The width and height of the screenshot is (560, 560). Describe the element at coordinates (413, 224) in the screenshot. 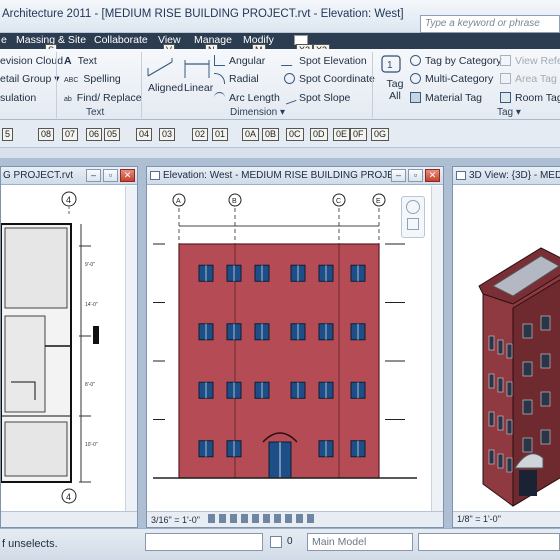

I see `zoom-icon` at that location.